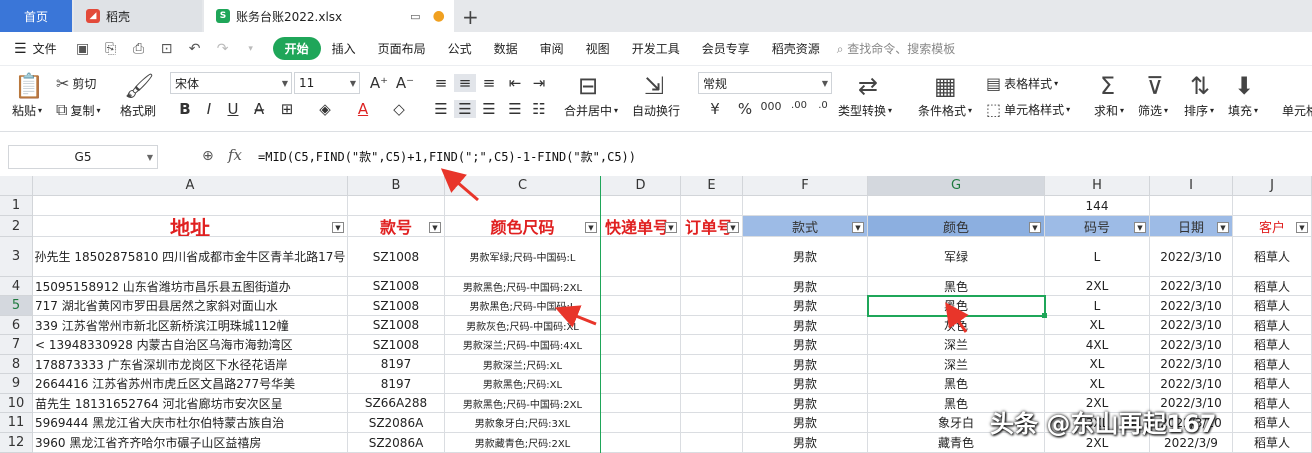 This screenshot has width=1312, height=453. What do you see at coordinates (575, 316) in the screenshot?
I see `arrow-color-size` at bounding box center [575, 316].